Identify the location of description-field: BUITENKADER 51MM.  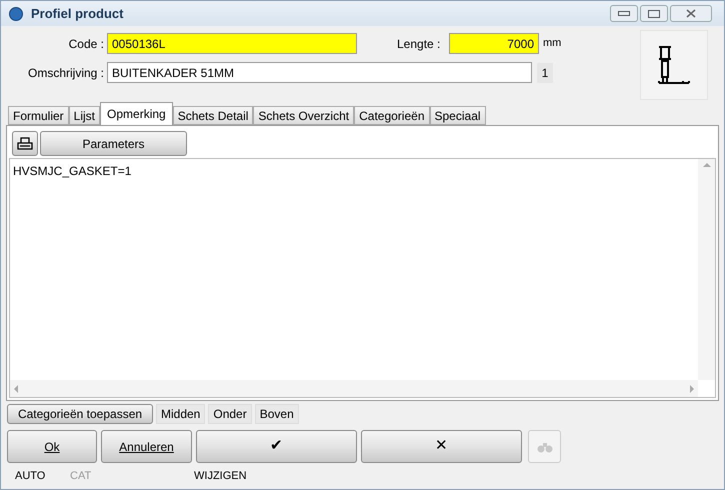
(319, 72).